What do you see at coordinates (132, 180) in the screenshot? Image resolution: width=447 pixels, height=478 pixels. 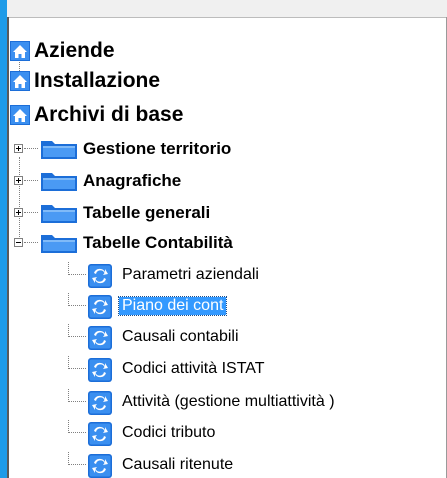 I see `tree-label: Anagrafiche` at bounding box center [132, 180].